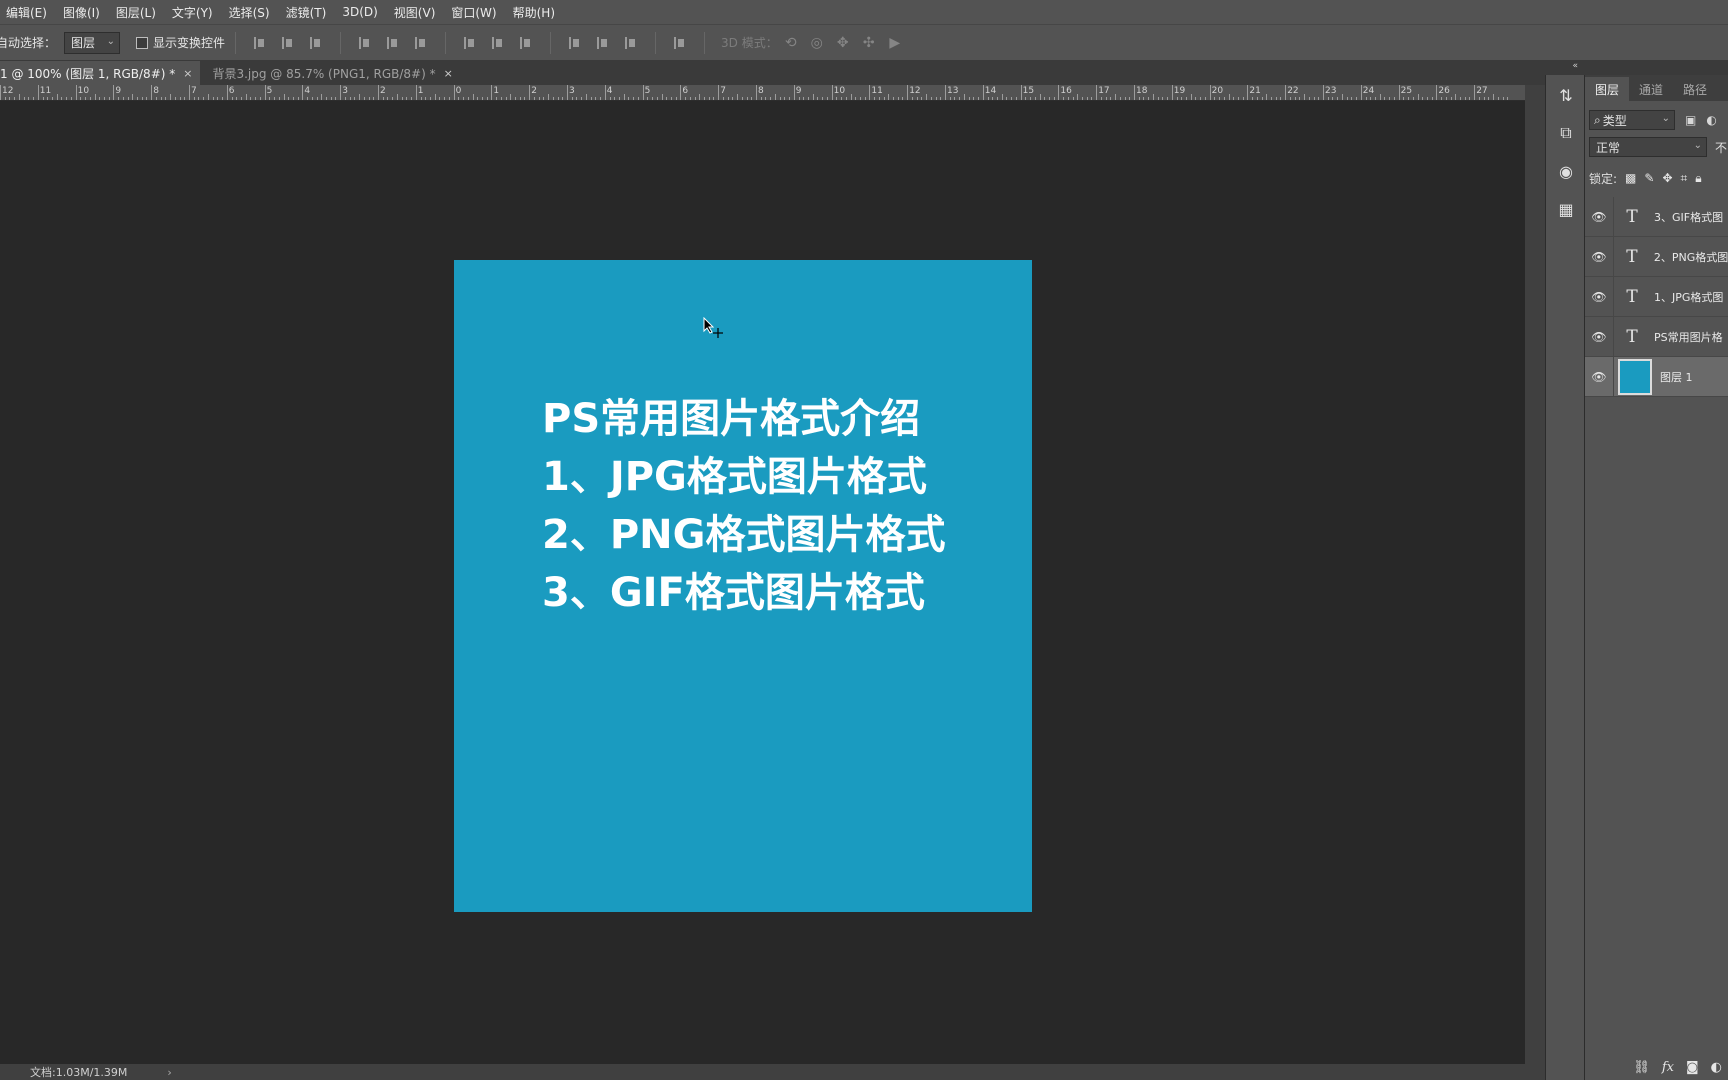 This screenshot has height=1080, width=1728. Describe the element at coordinates (1667, 178) in the screenshot. I see `lock-position-icon: ✥` at that location.